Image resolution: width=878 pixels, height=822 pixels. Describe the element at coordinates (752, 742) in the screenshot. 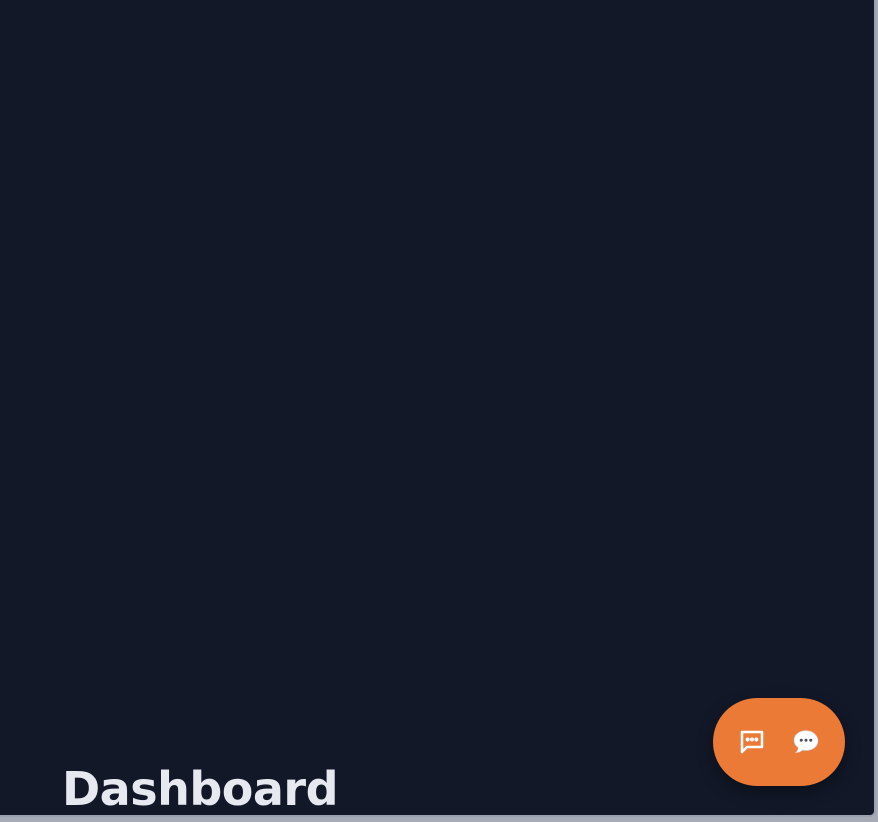

I see `message-square-icon` at that location.